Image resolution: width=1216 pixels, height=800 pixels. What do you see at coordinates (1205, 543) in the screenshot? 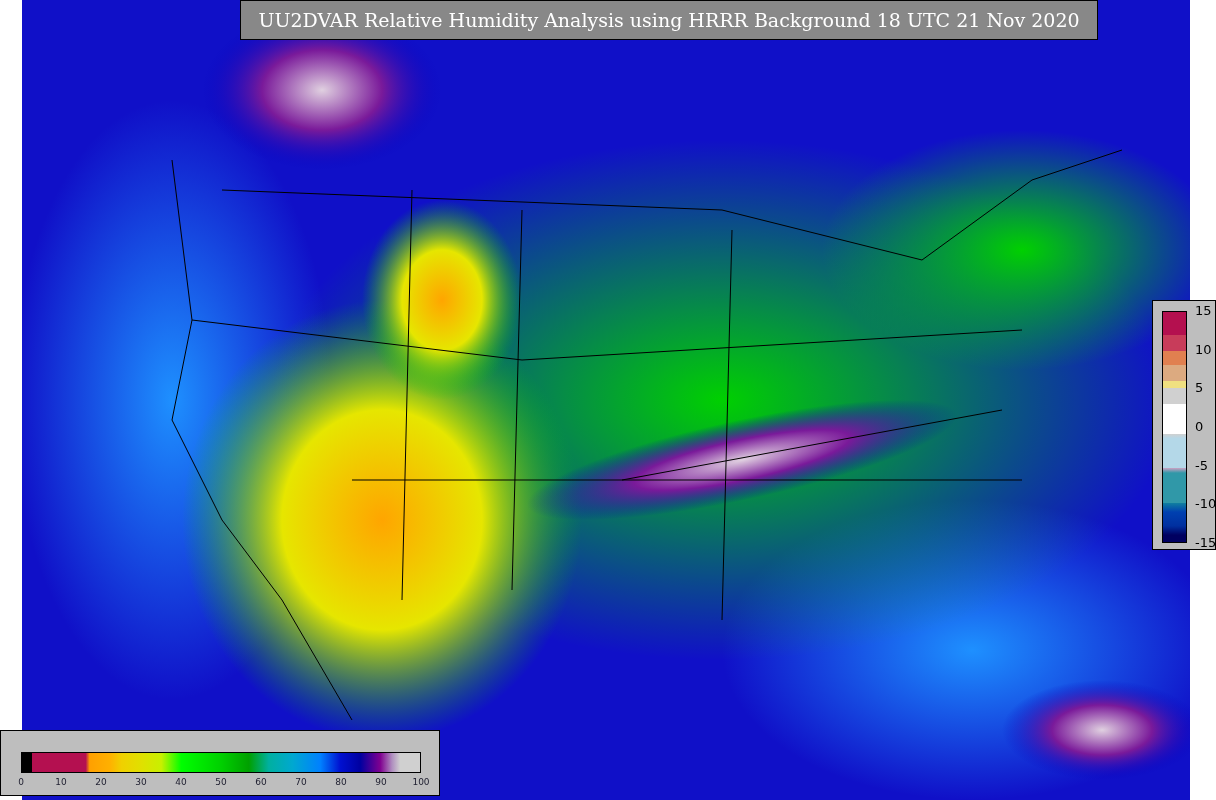
I see `tick-label: -15` at bounding box center [1205, 543].